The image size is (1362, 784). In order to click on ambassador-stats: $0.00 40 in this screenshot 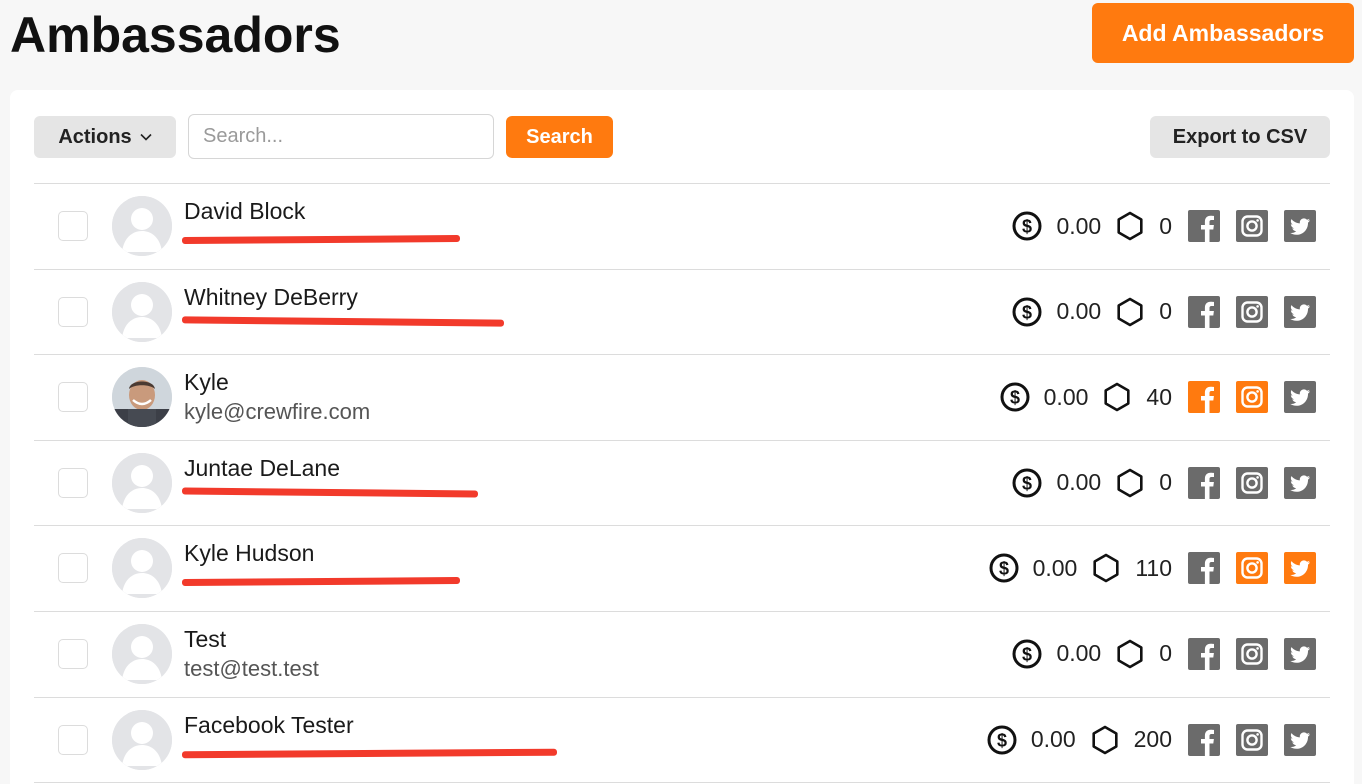, I will do `click(1158, 397)`.